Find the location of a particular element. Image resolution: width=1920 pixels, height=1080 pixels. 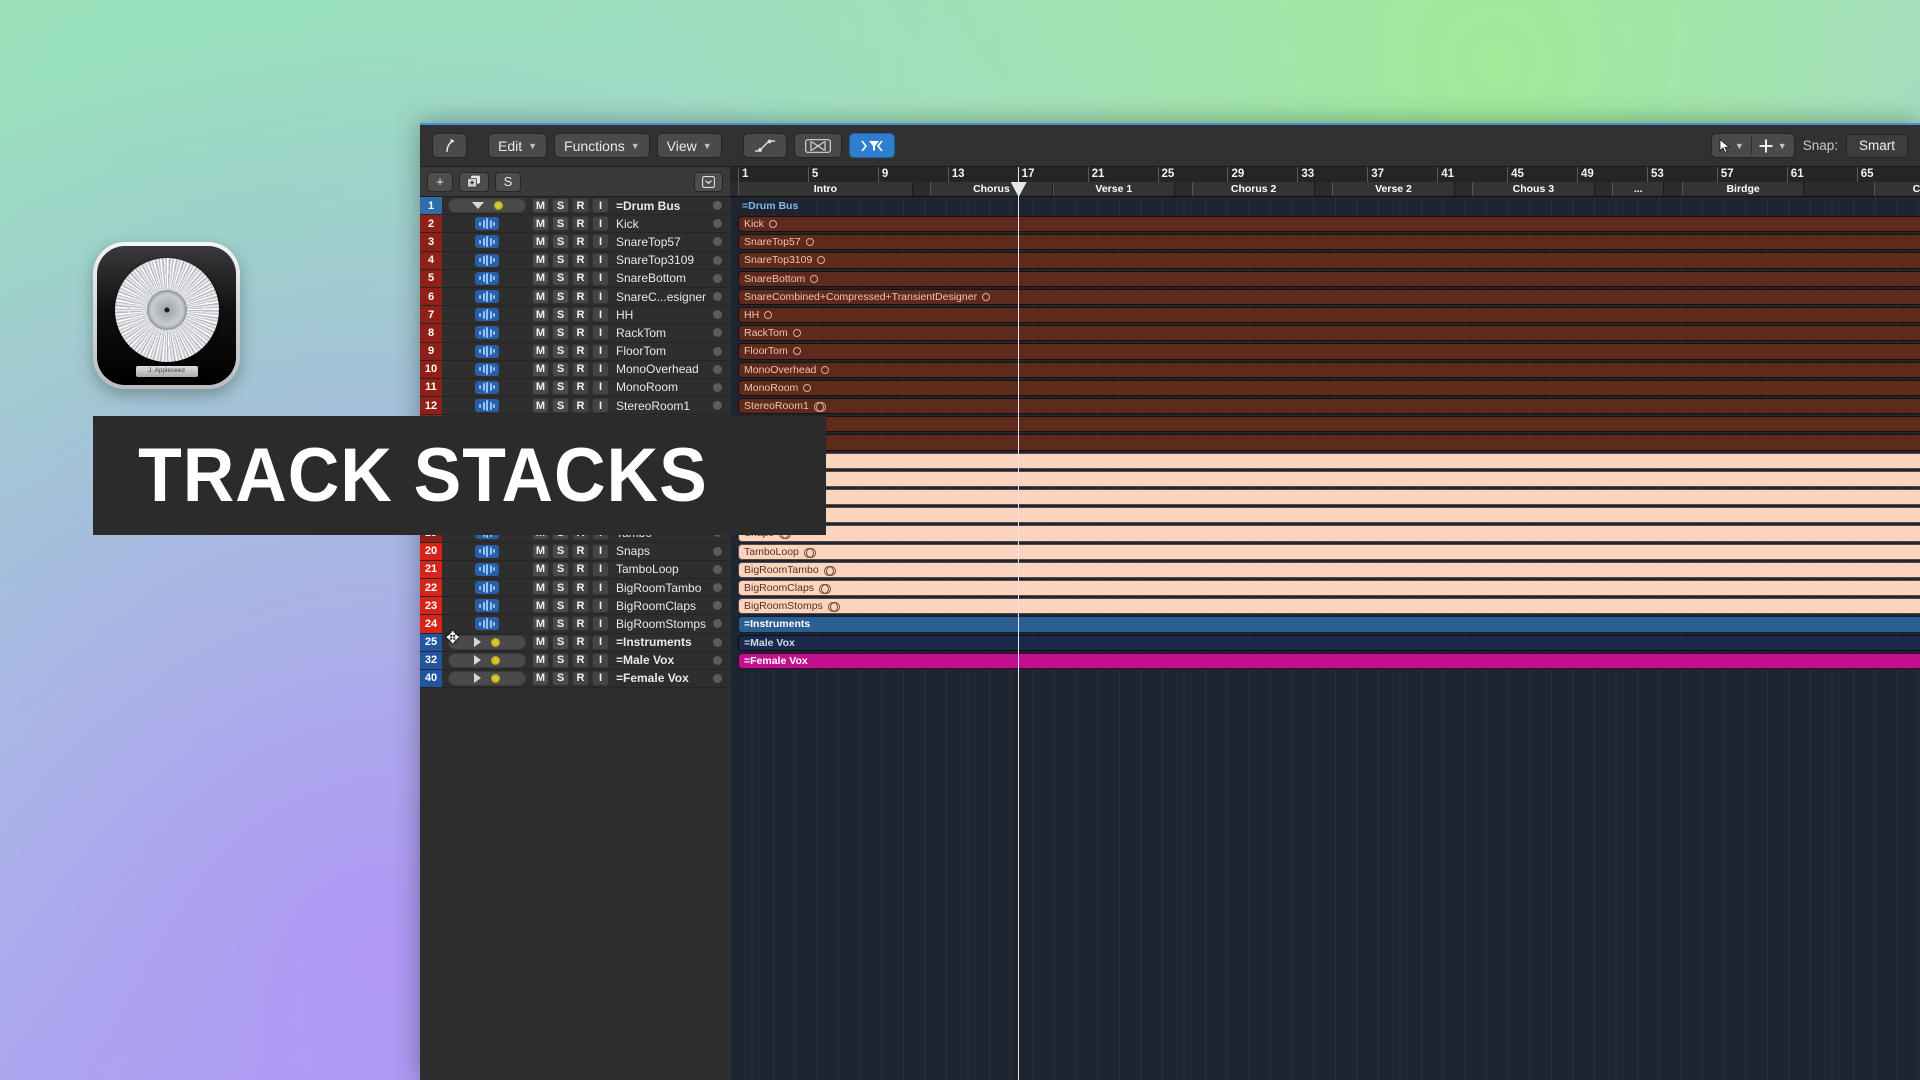

track-name: SnareC...esigner is located at coordinates (664, 297).